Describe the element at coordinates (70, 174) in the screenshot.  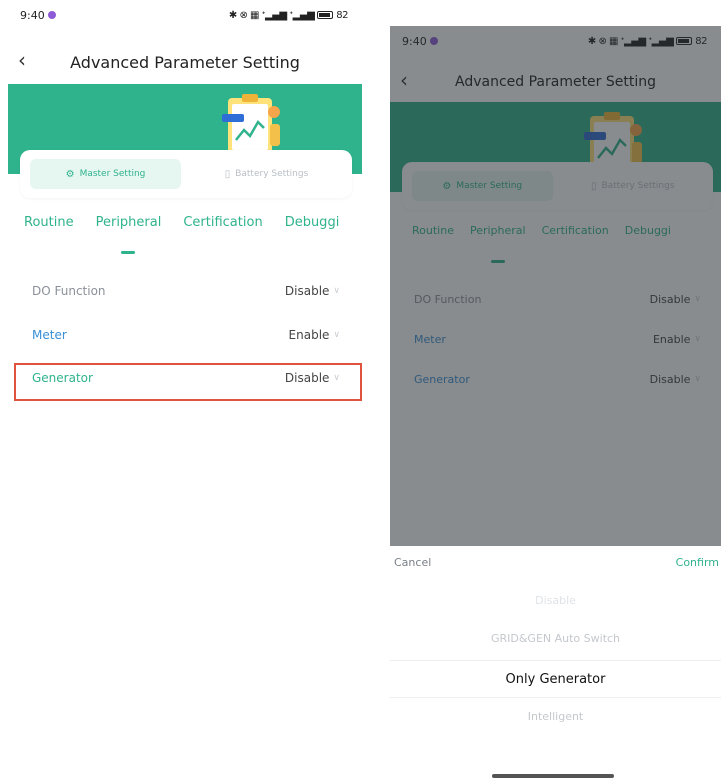
I see `gear-icon: ⚙` at that location.